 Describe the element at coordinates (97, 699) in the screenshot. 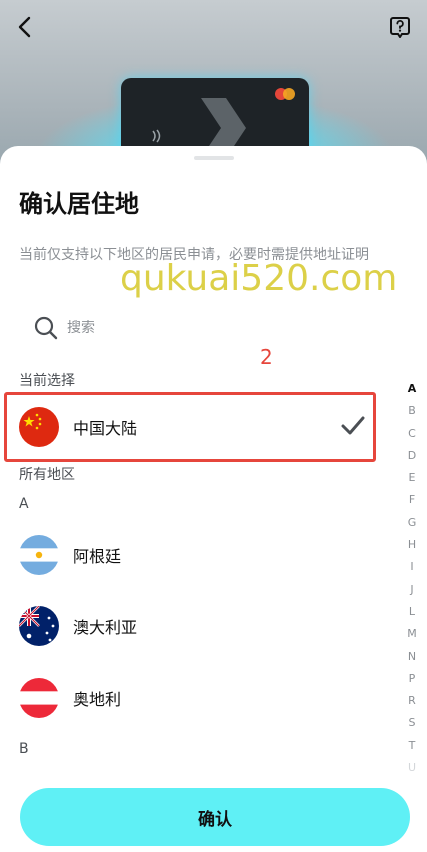

I see `region-name: 奥地利` at that location.